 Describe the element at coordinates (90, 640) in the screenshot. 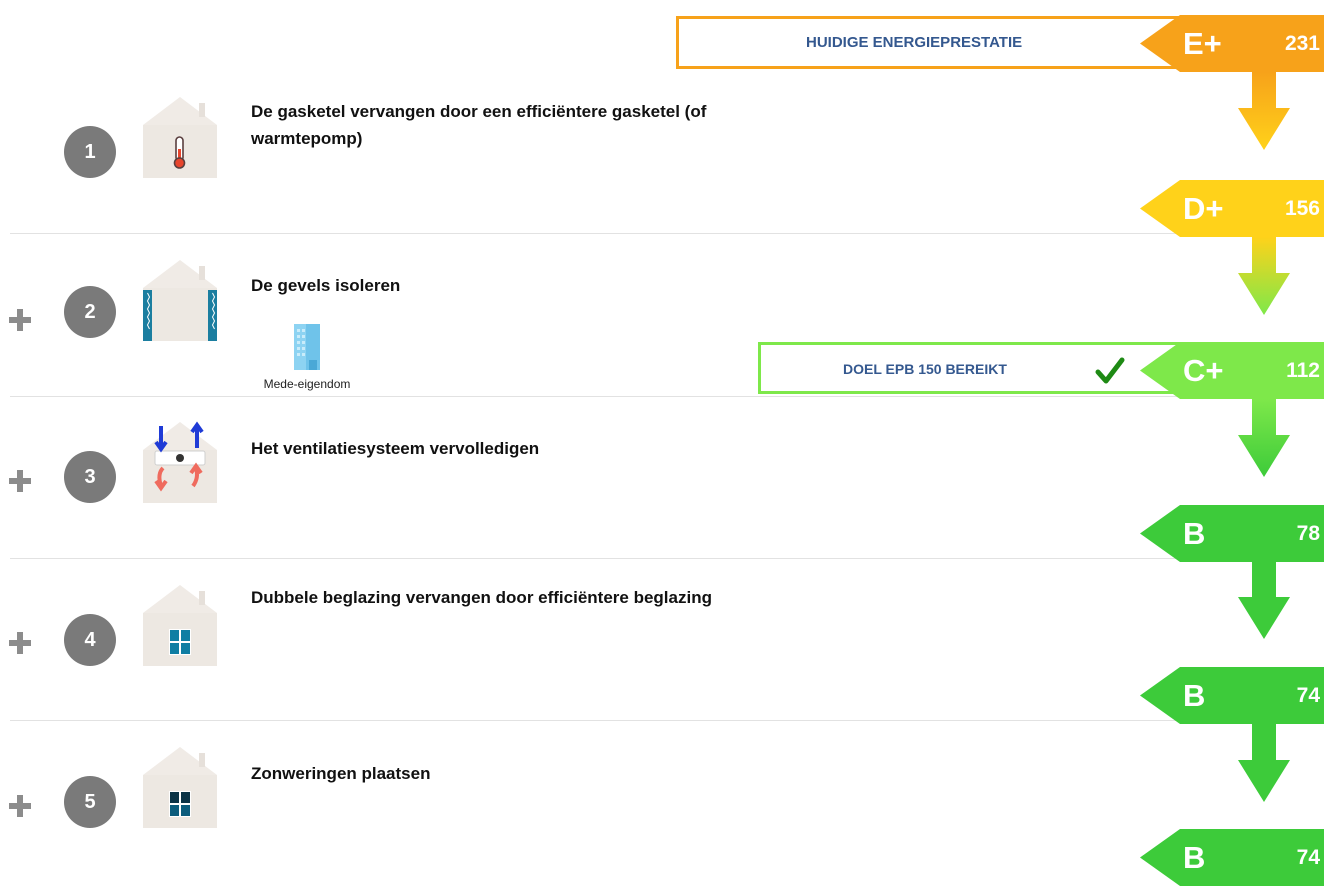

I see `step-number: 4` at that location.